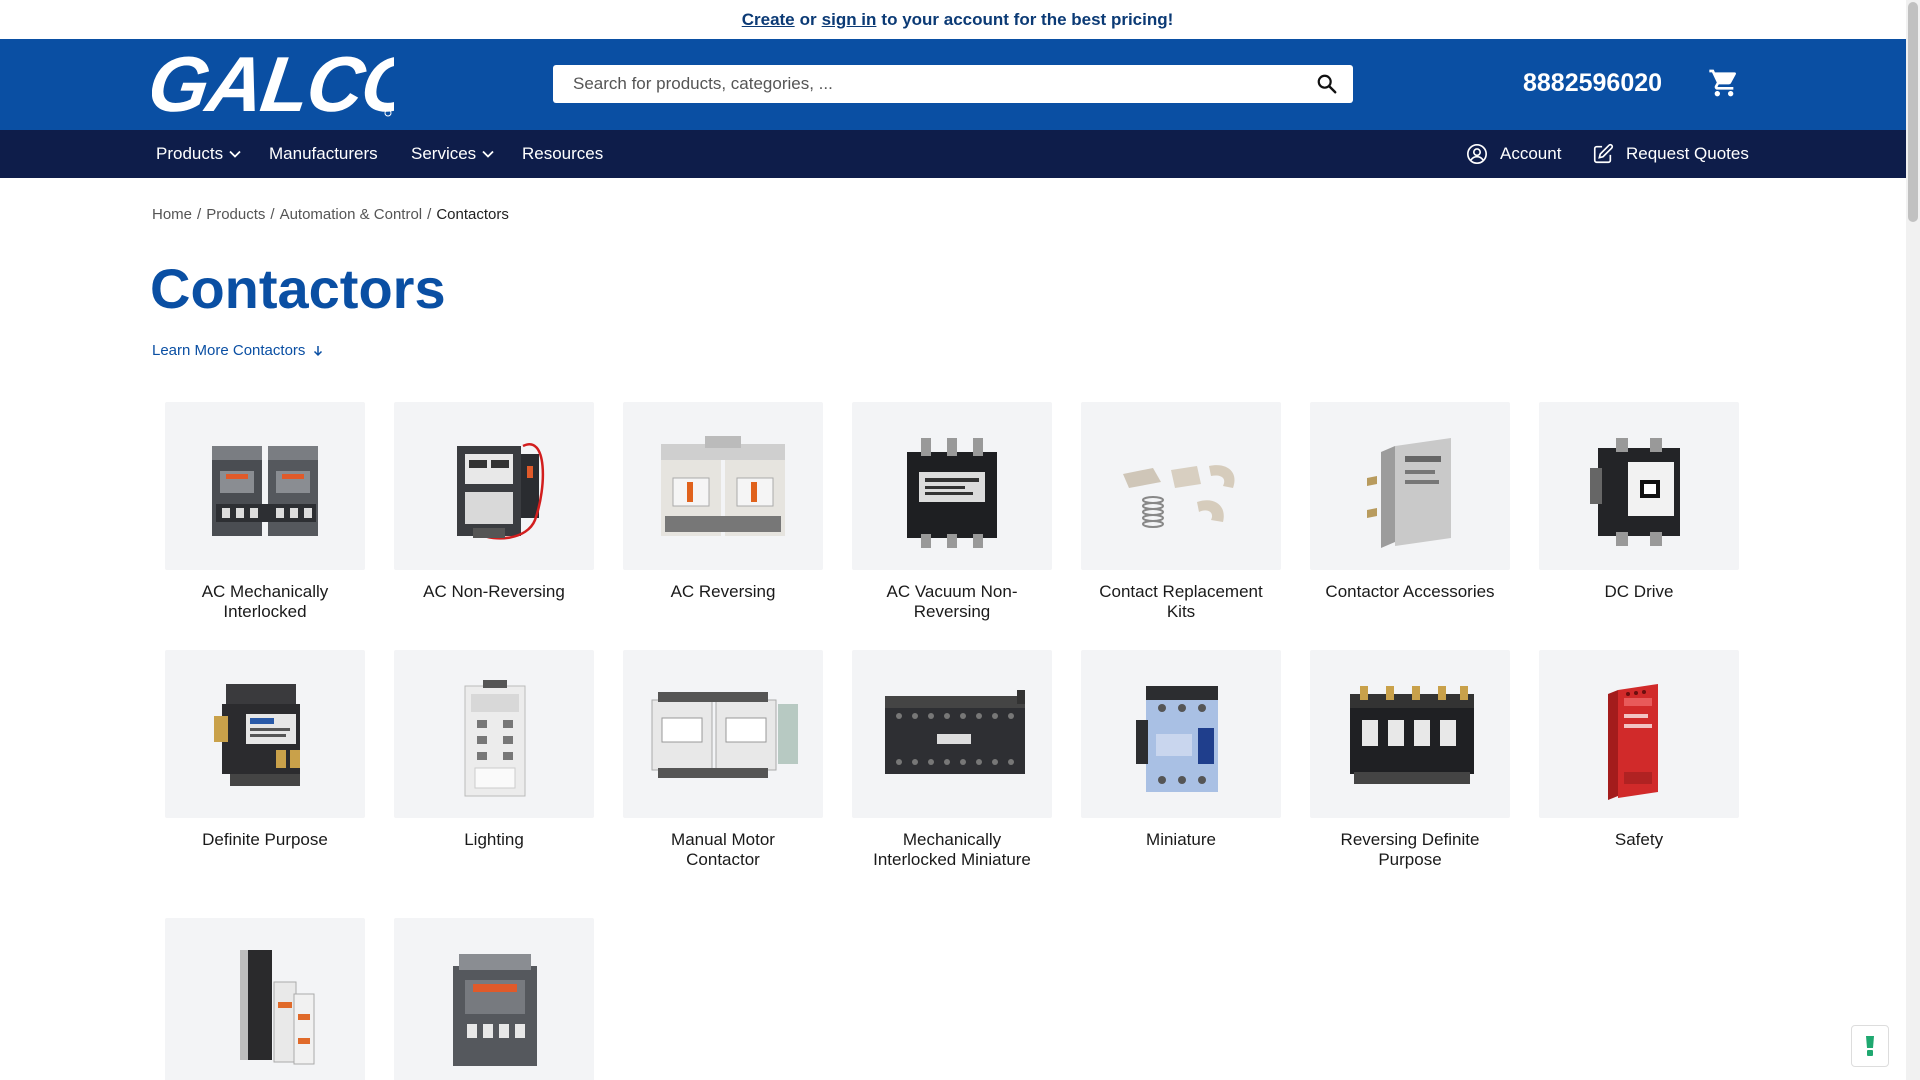  I want to click on cart-icon, so click(1723, 83).